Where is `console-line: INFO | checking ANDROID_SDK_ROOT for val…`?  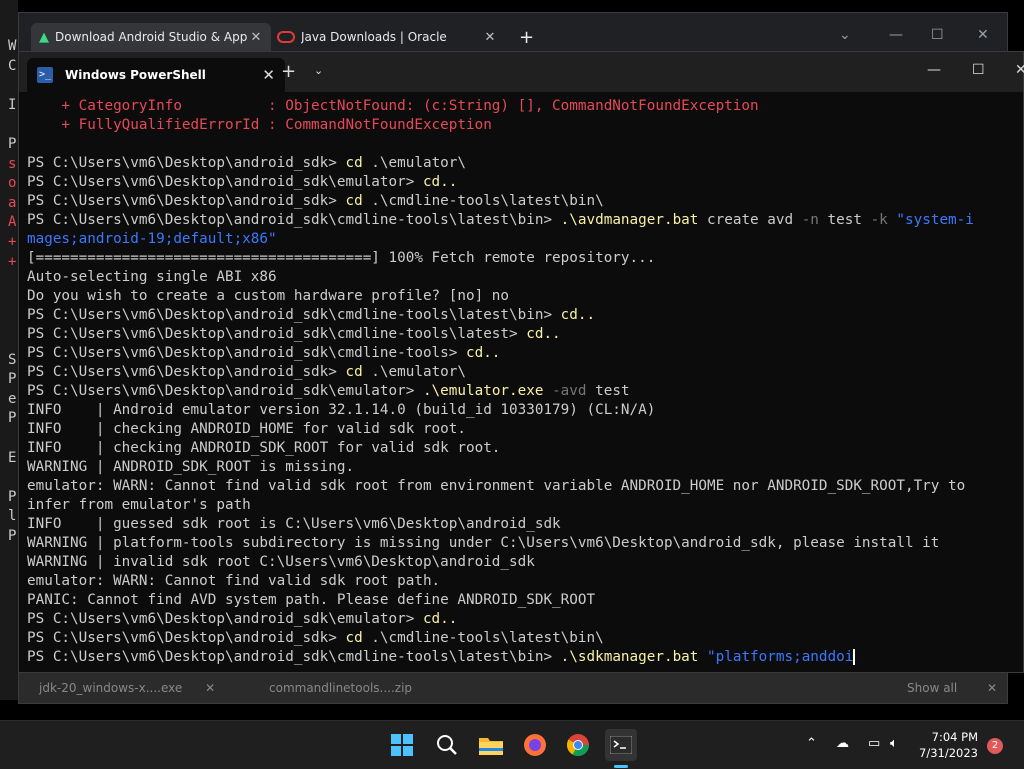 console-line: INFO | checking ANDROID_SDK_ROOT for val… is located at coordinates (525, 448).